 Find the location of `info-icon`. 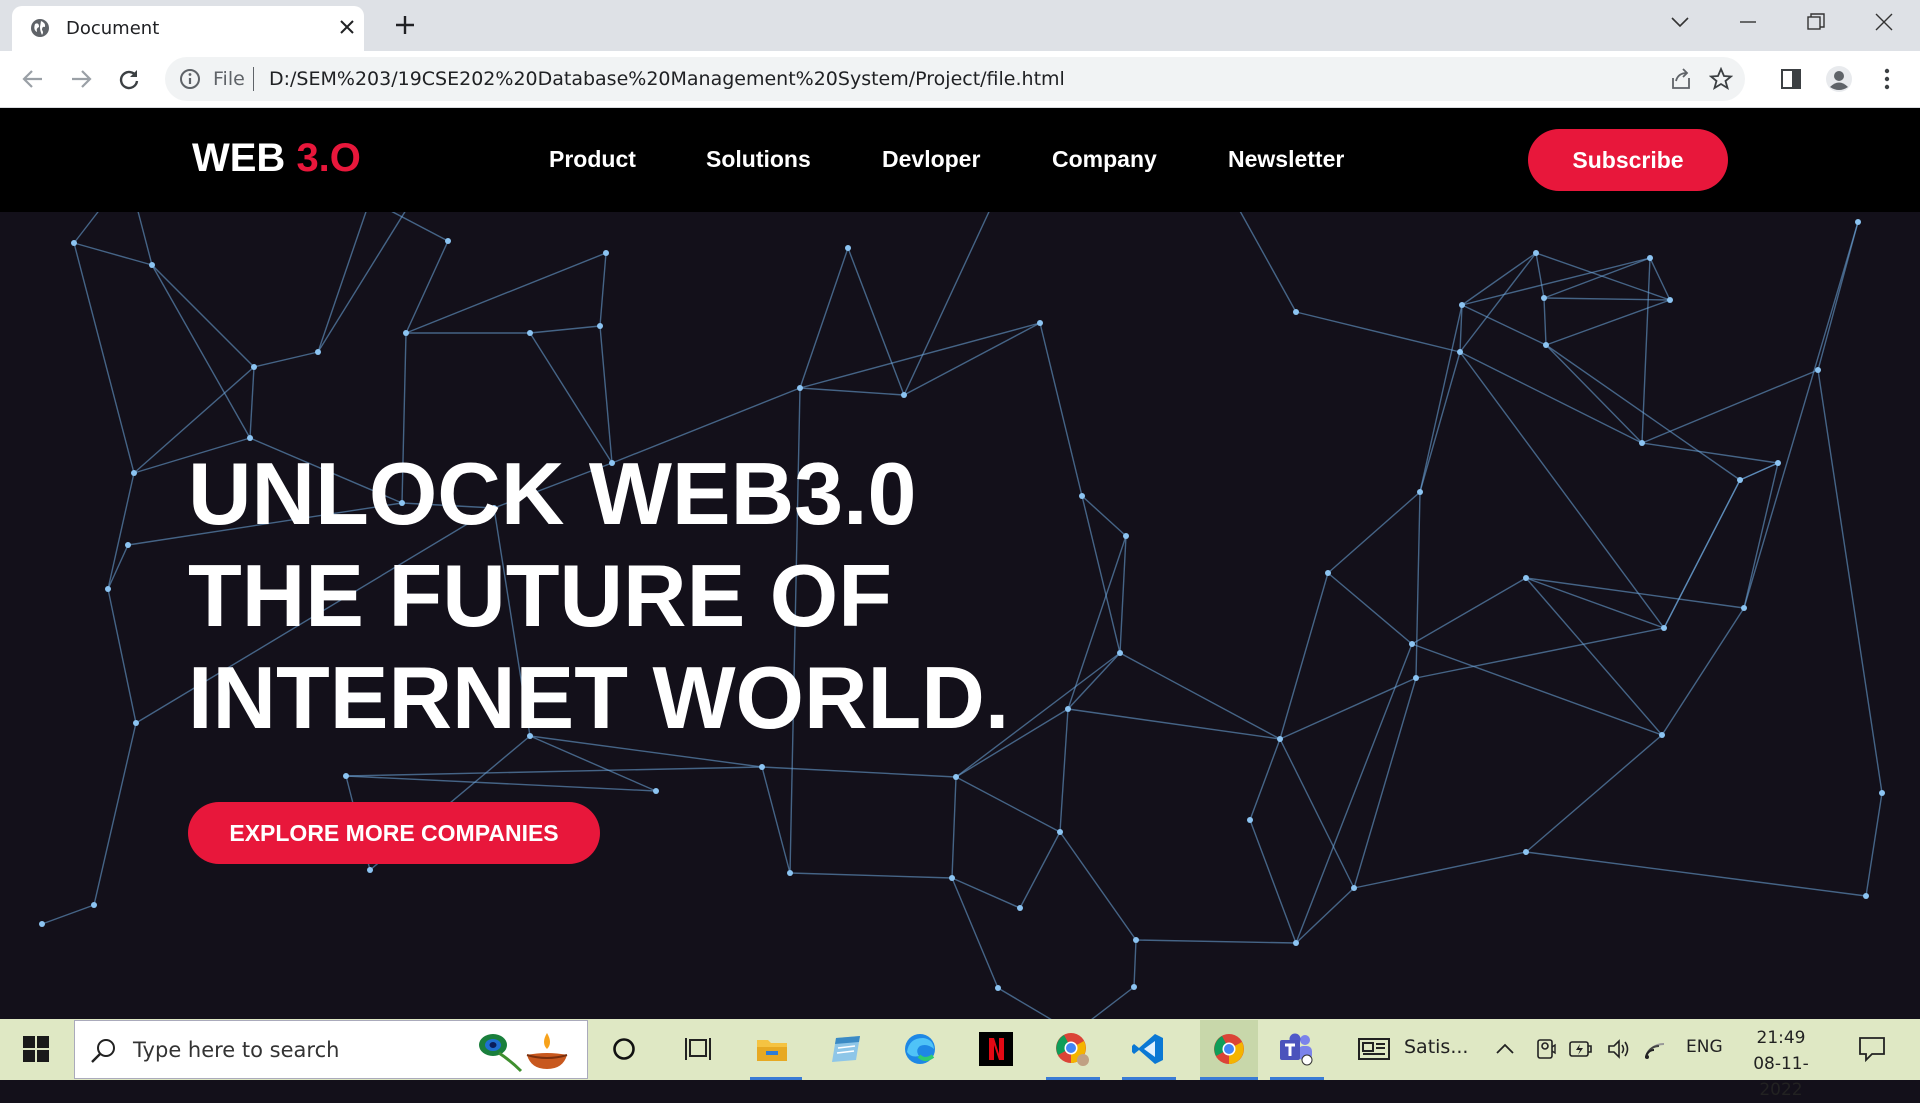

info-icon is located at coordinates (190, 79).